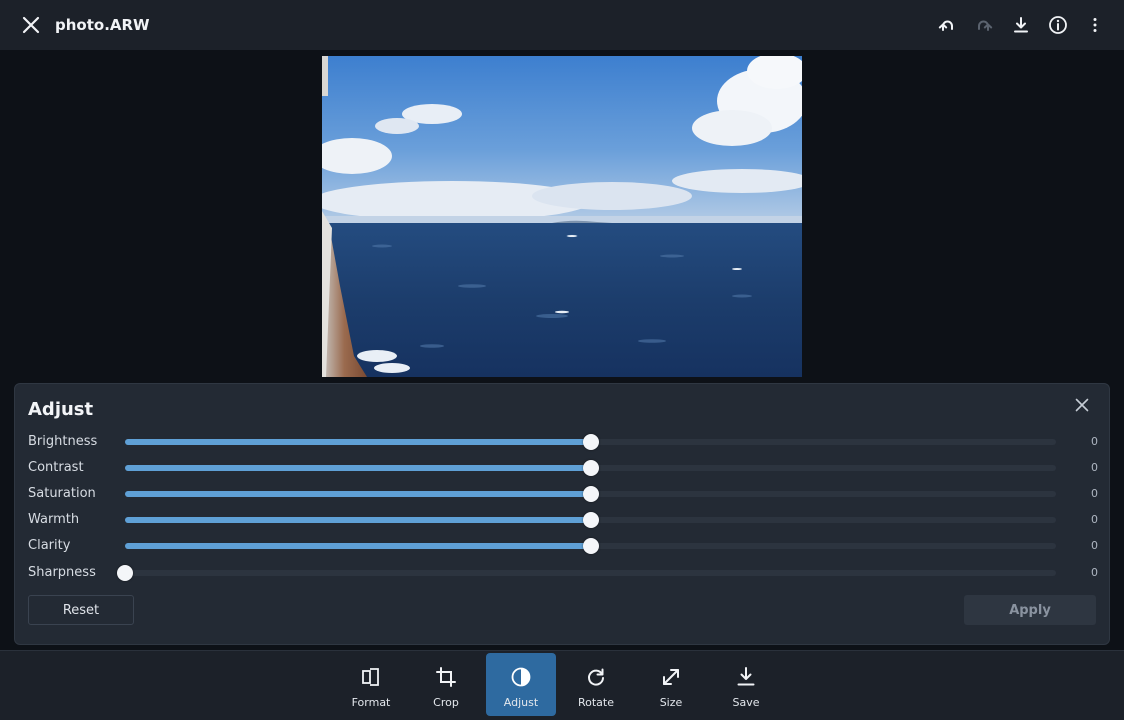 The height and width of the screenshot is (720, 1124). I want to click on slider-brightness: Brightness 0, so click(563, 442).